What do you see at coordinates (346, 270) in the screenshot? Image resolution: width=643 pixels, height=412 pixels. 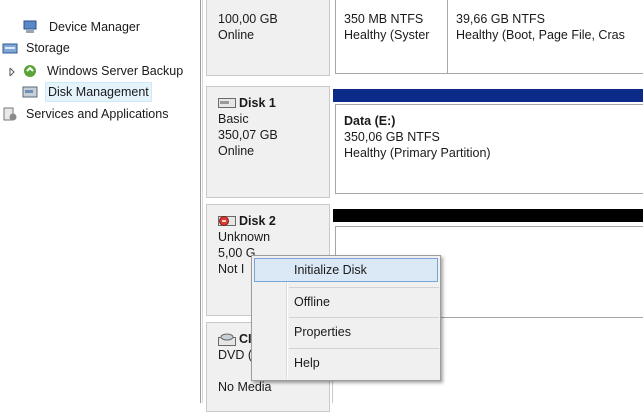 I see `menu-item-initialize-disk: Initialize Disk` at bounding box center [346, 270].